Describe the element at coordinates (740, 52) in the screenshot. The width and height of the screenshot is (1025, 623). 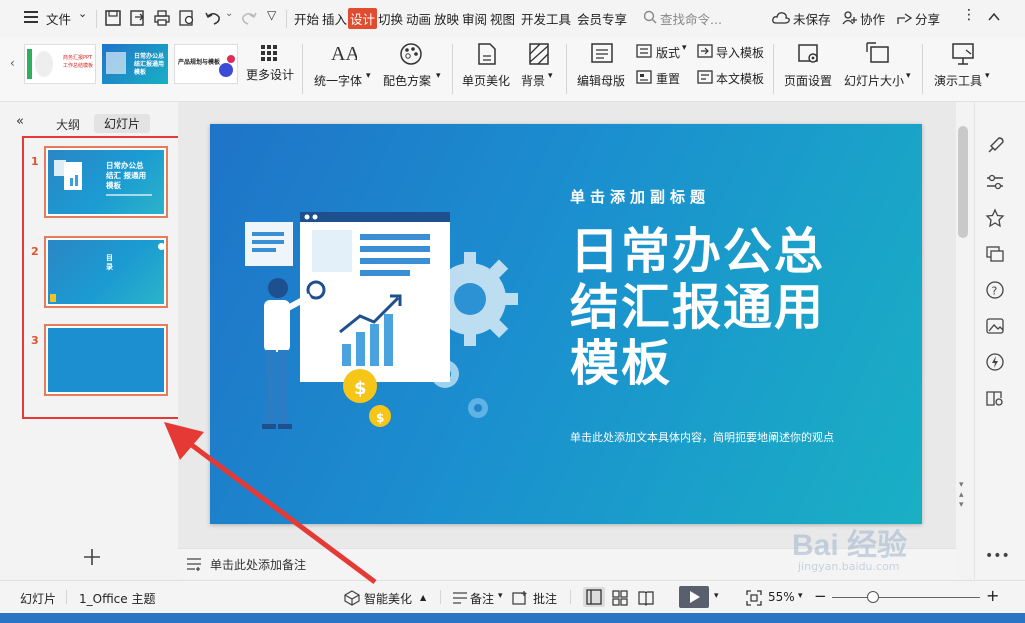
I see `import-template-button: 导入模板` at that location.